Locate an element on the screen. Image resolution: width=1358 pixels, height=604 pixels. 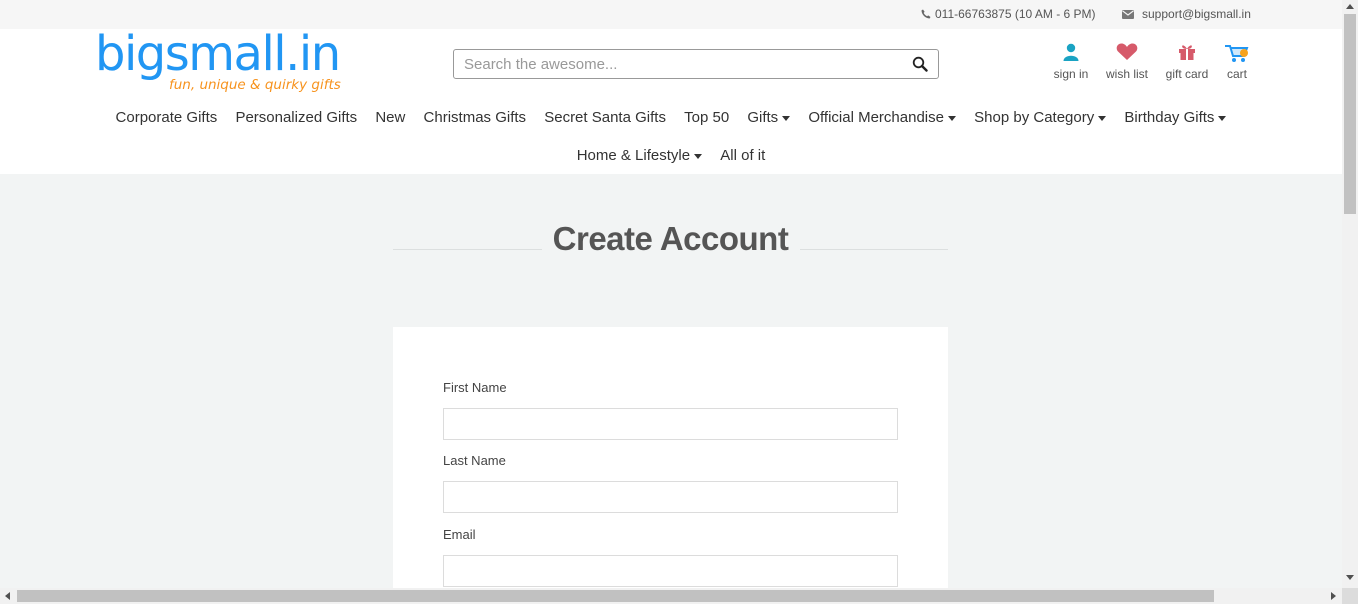
last-name-label: Last Name is located at coordinates (474, 460).